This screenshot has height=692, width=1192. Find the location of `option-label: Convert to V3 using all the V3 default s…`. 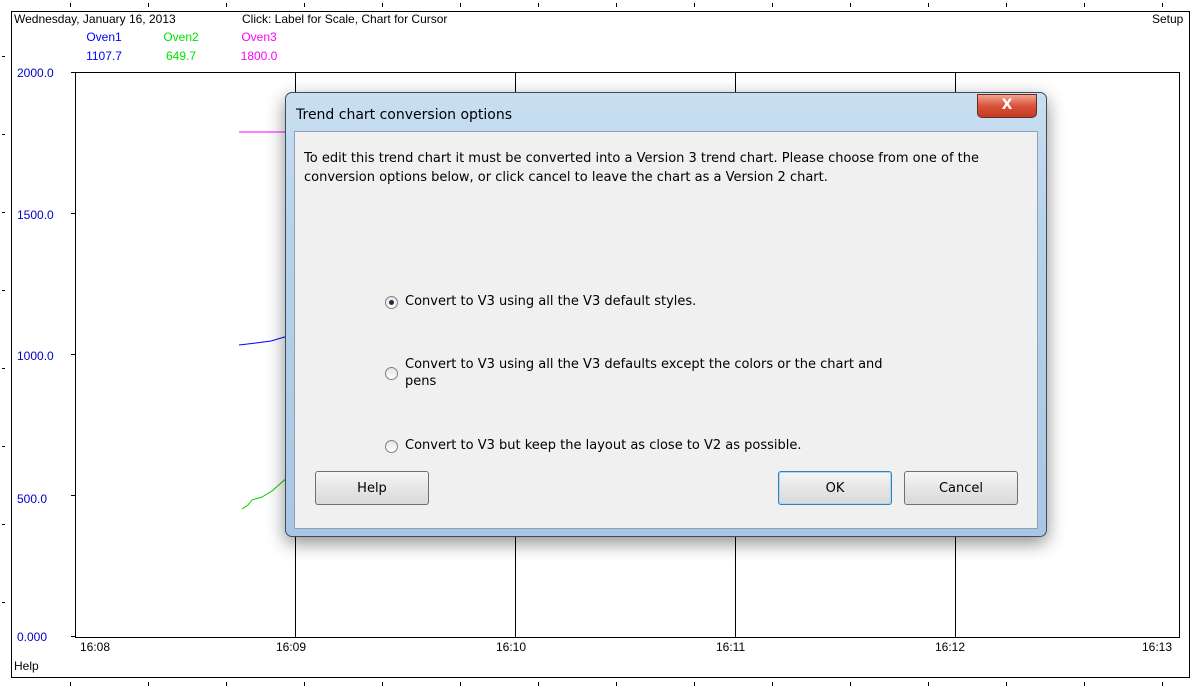

option-label: Convert to V3 using all the V3 default s… is located at coordinates (550, 301).